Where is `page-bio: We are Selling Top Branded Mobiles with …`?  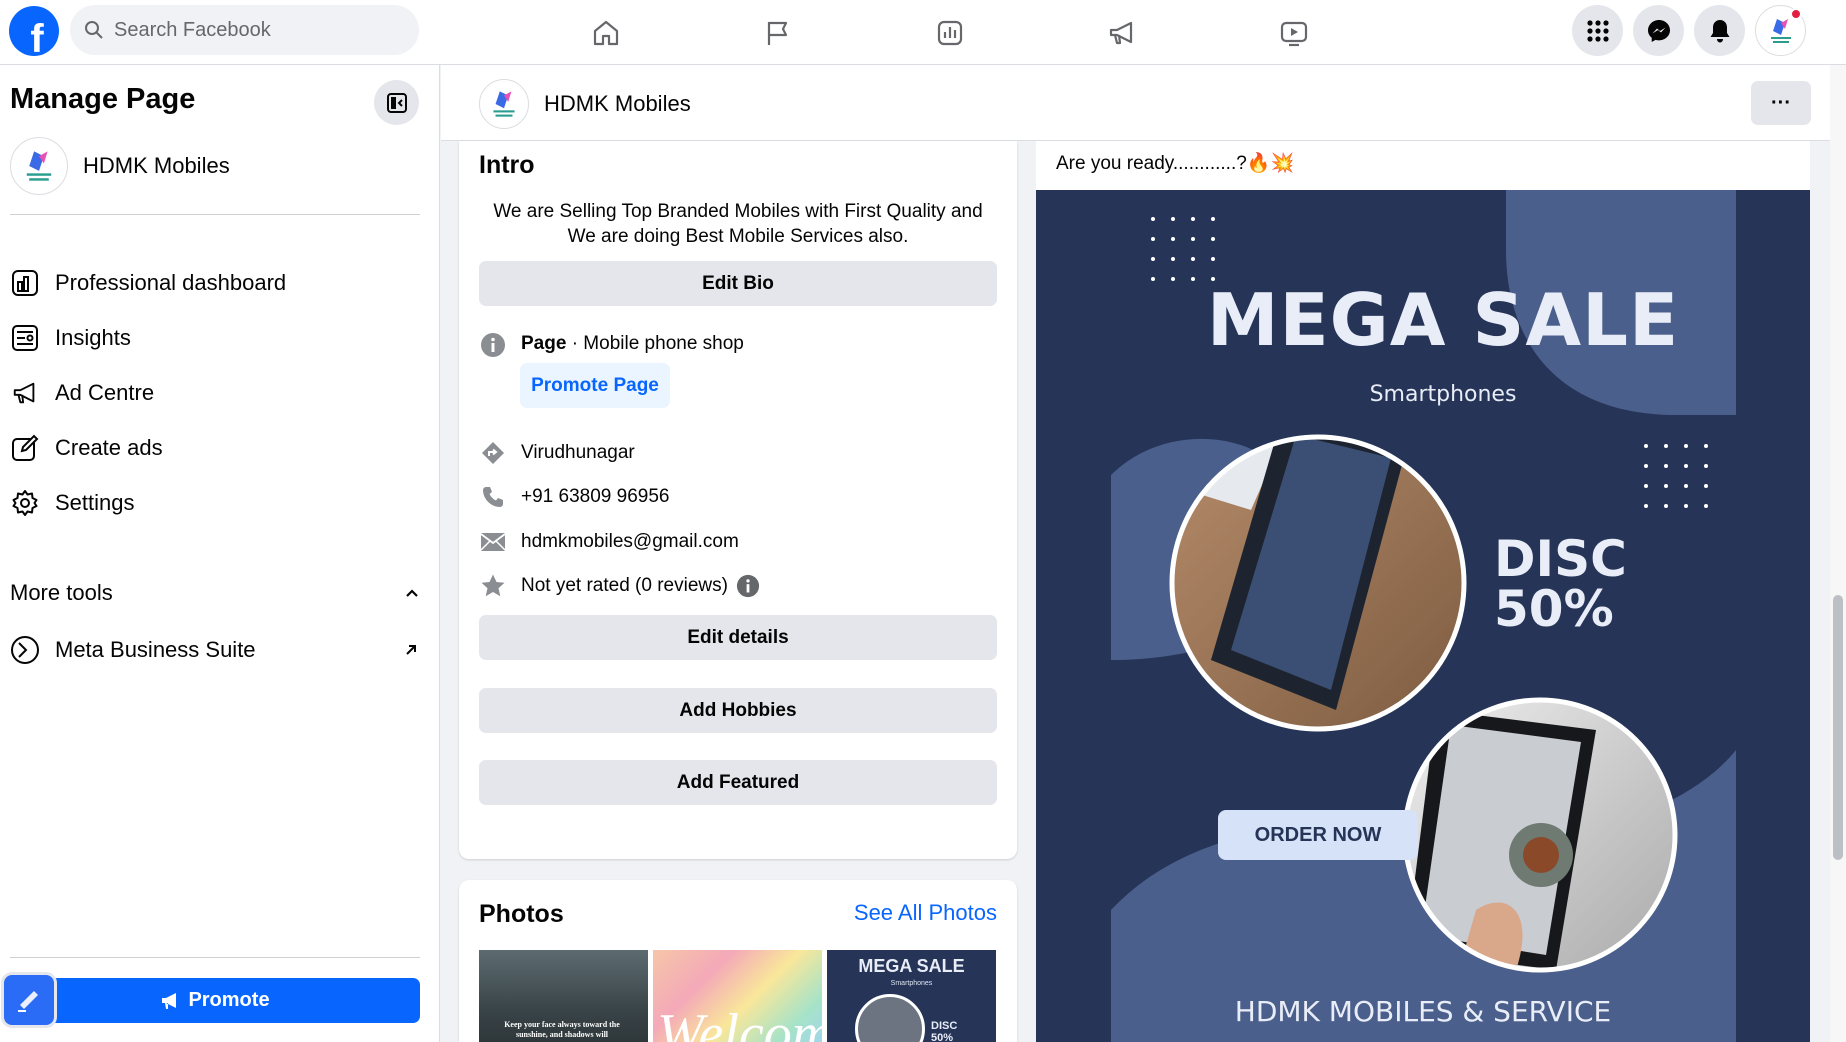 page-bio: We are Selling Top Branded Mobiles with … is located at coordinates (738, 224).